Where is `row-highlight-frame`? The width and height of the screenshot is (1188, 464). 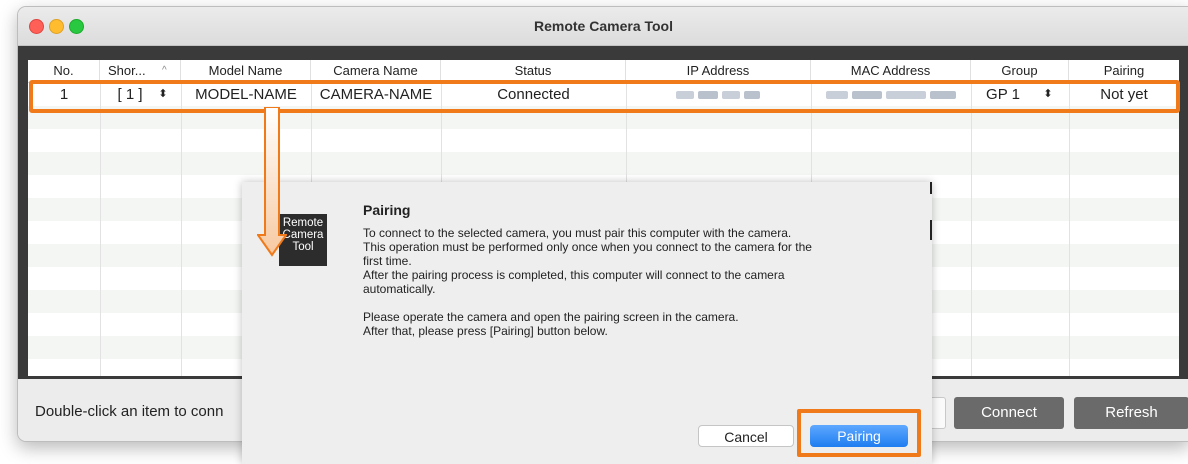
row-highlight-frame is located at coordinates (604, 96).